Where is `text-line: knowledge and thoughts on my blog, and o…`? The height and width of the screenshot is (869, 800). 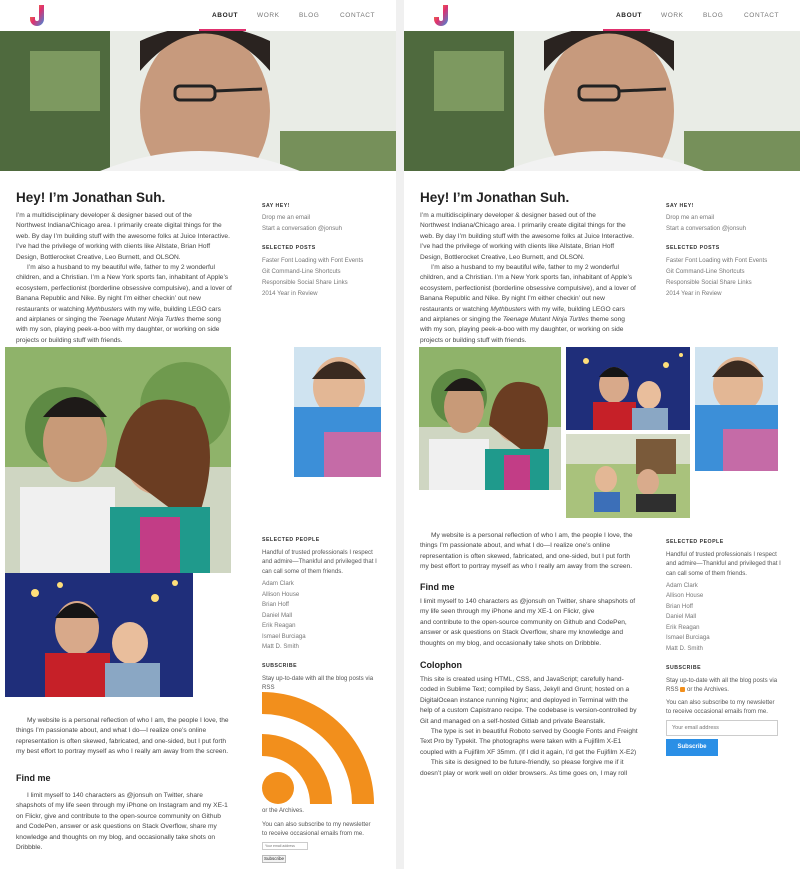
text-line: knowledge and thoughts on my blog, and o… is located at coordinates (116, 837).